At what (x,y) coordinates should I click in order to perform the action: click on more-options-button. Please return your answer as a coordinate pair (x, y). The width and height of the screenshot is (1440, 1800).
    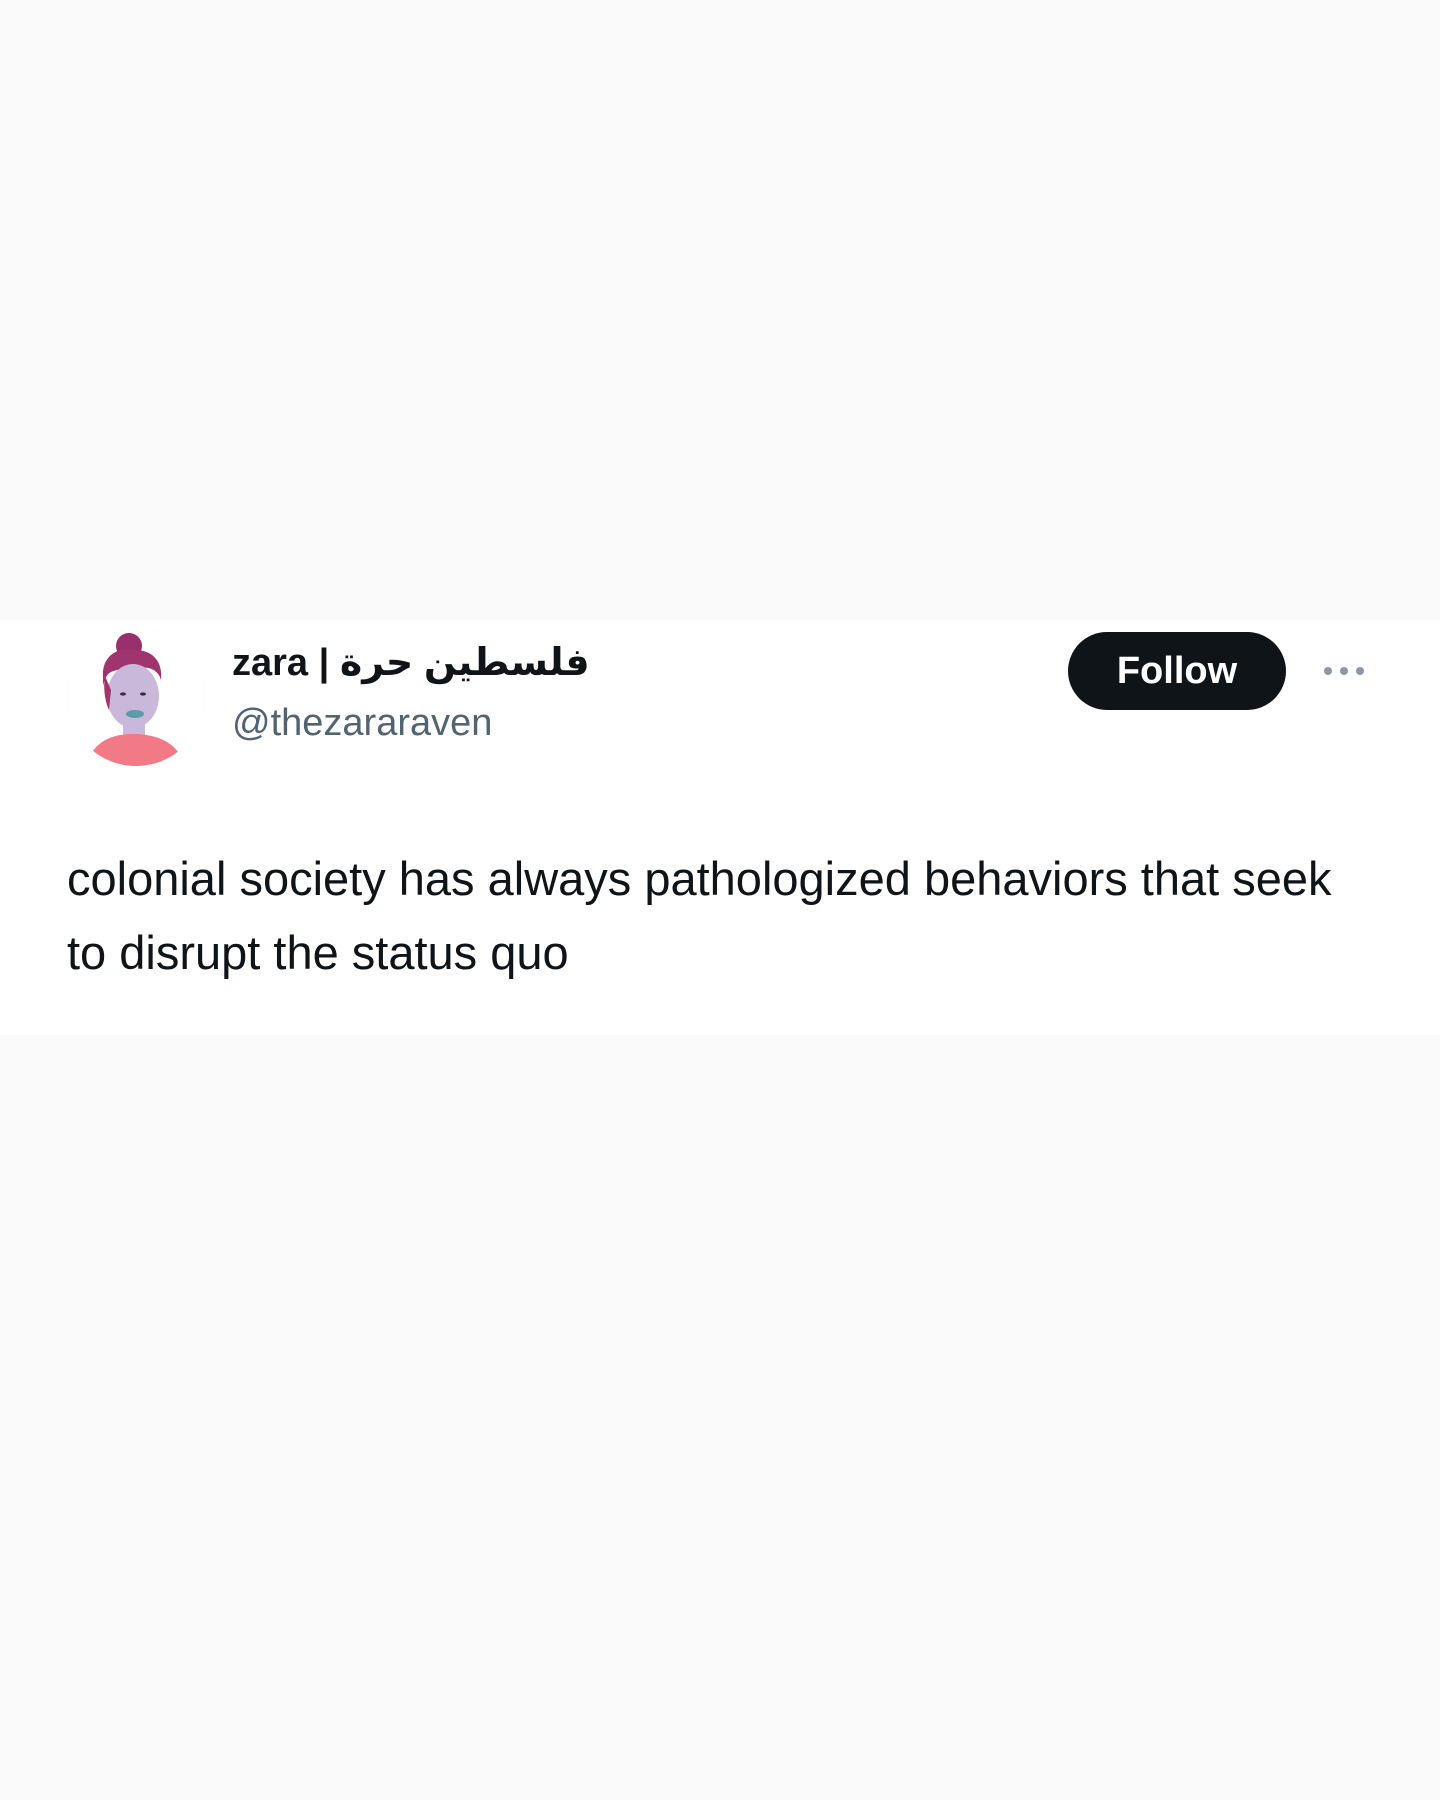
    Looking at the image, I should click on (1344, 671).